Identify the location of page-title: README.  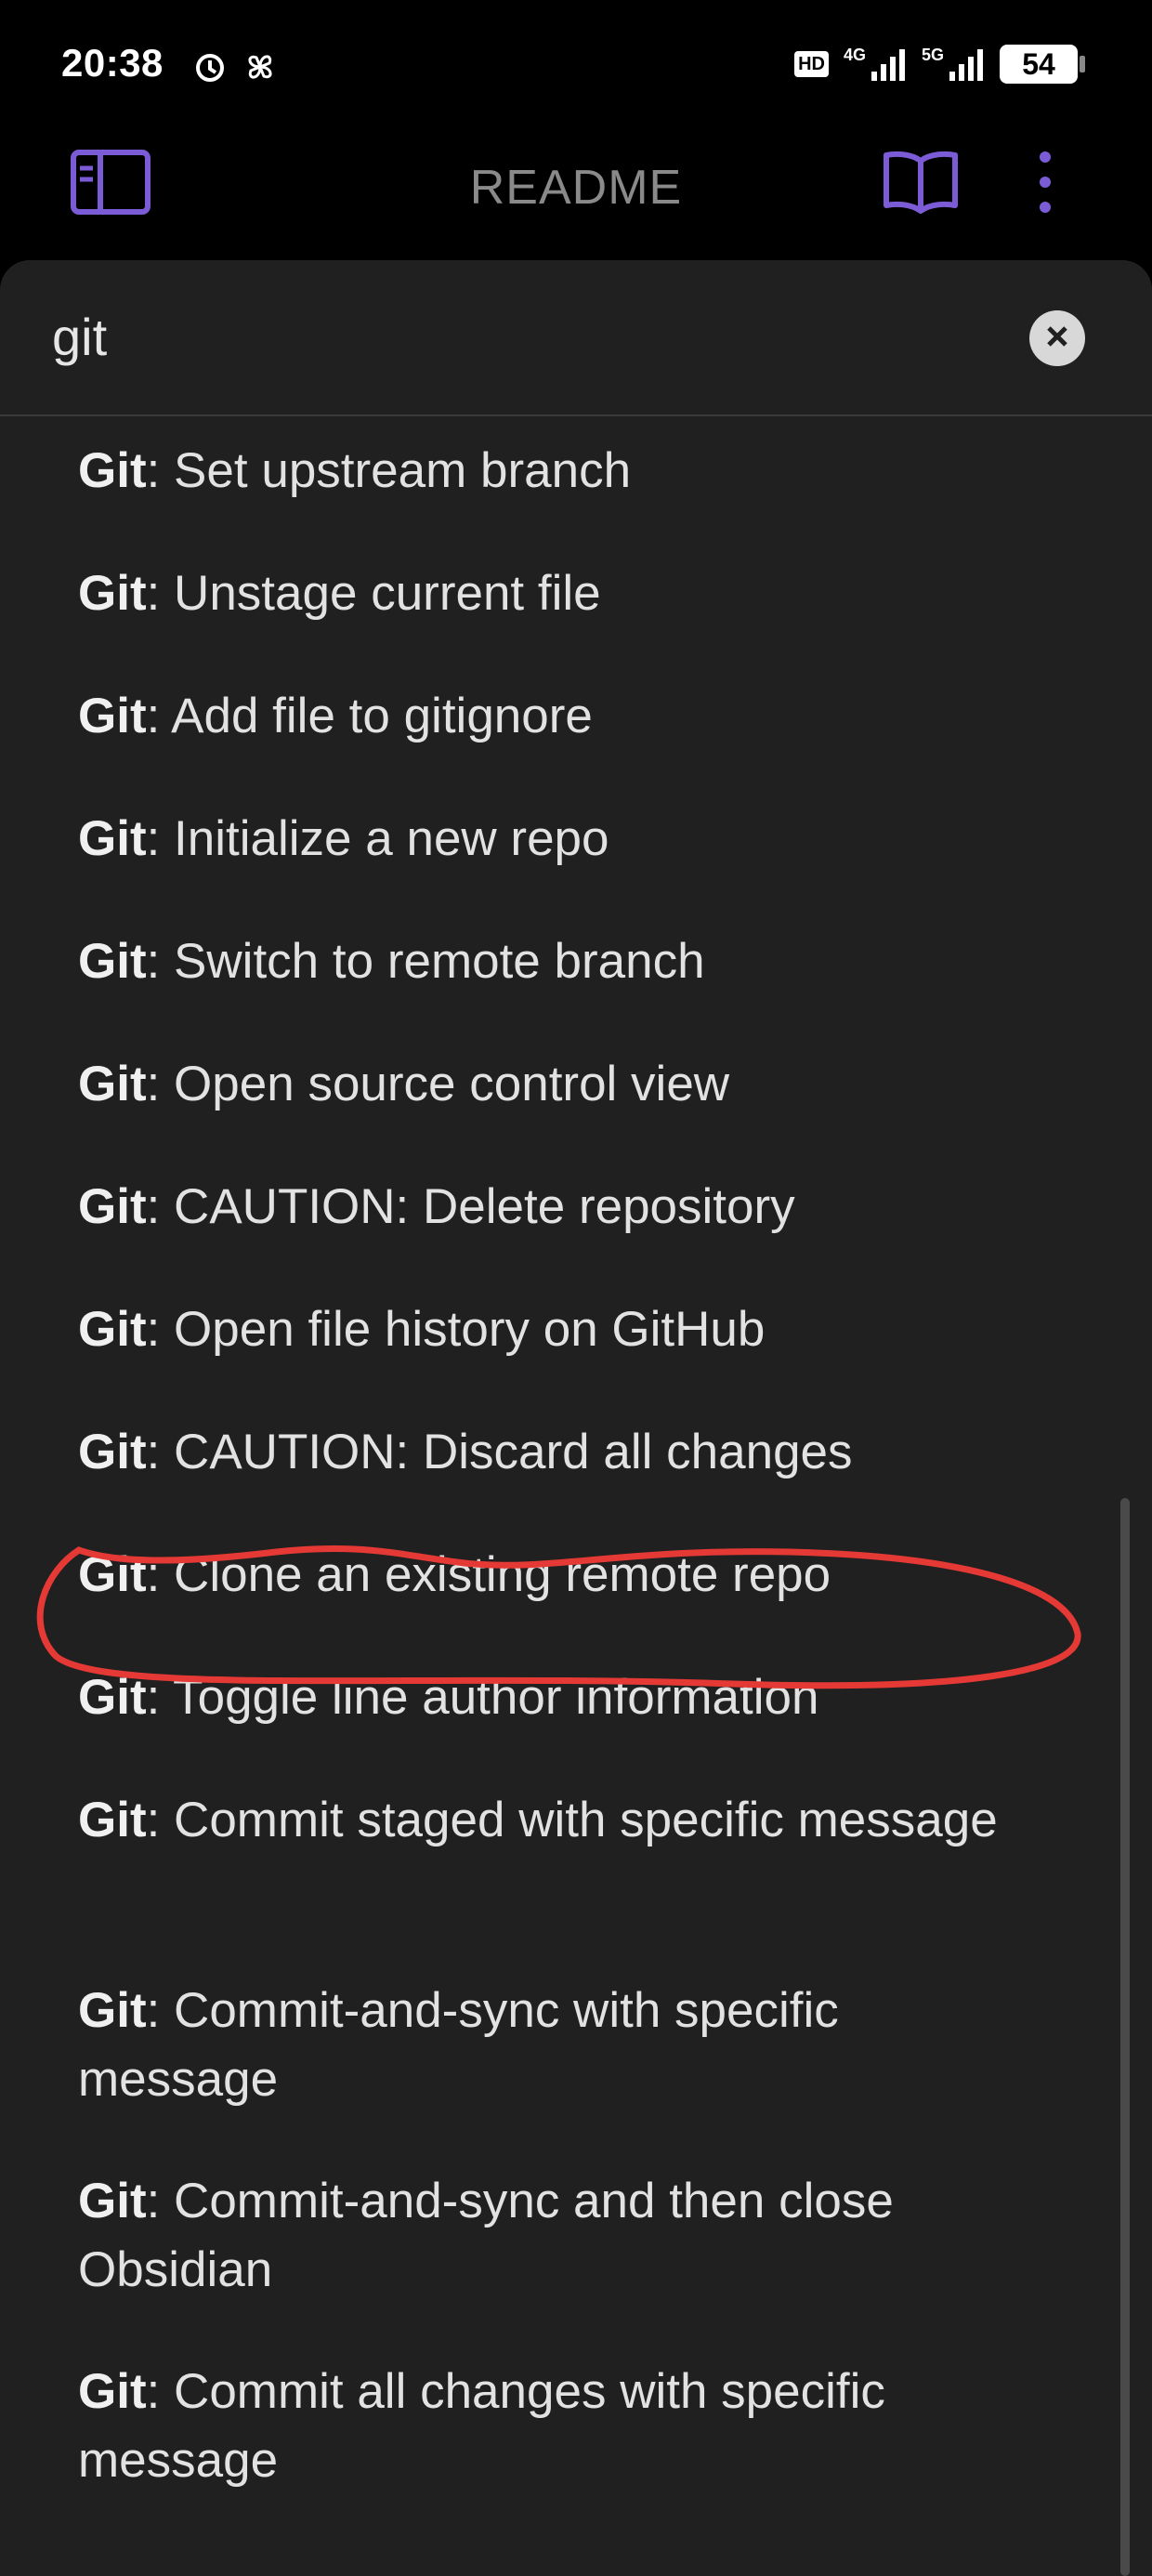
(576, 188).